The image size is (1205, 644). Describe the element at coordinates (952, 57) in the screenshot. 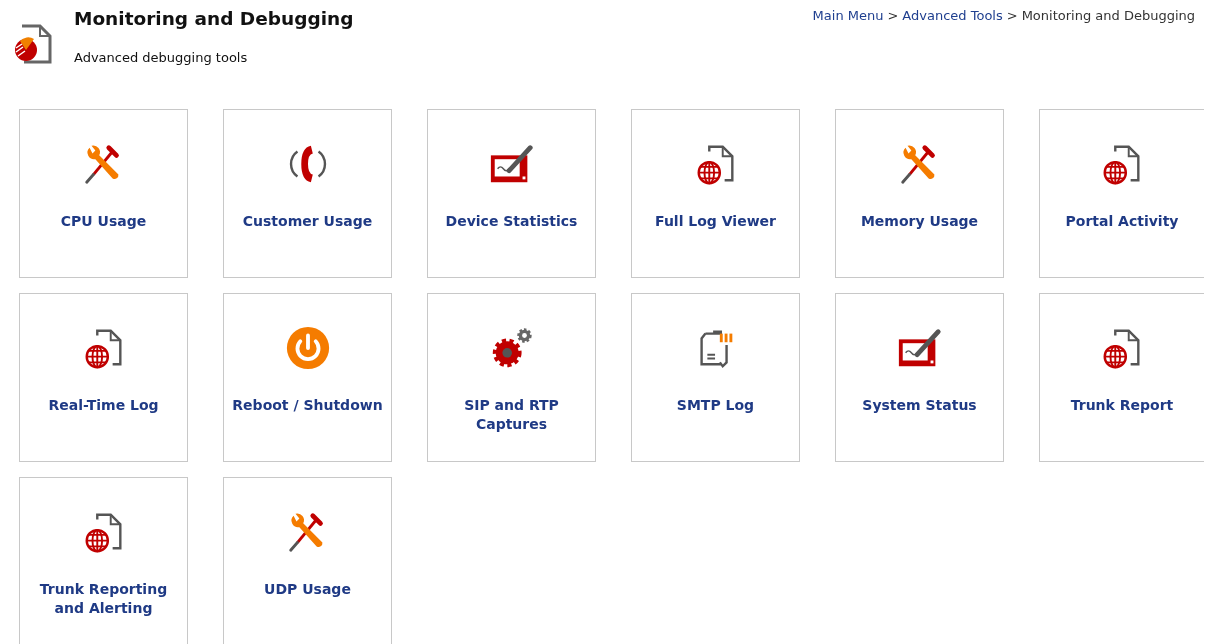

I see `breadcrumb-link: Advanced Tools` at that location.